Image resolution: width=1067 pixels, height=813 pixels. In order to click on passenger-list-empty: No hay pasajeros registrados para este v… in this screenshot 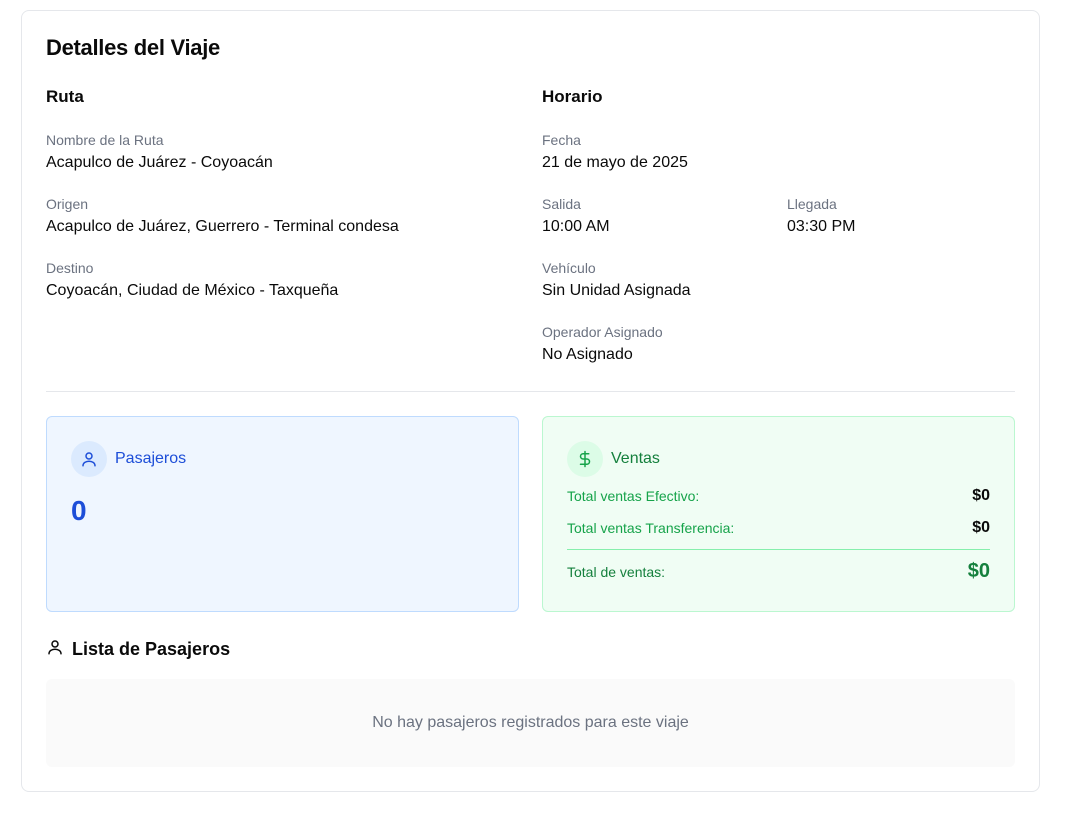, I will do `click(530, 723)`.